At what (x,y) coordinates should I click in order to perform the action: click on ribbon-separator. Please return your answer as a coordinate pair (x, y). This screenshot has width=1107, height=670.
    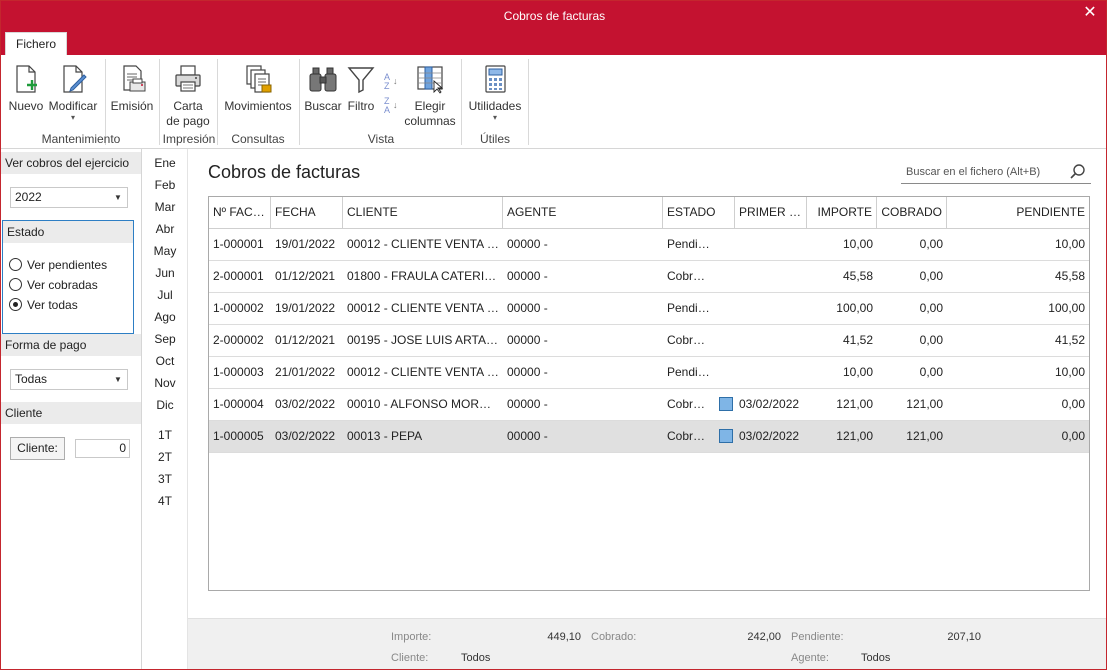
    Looking at the image, I should click on (461, 102).